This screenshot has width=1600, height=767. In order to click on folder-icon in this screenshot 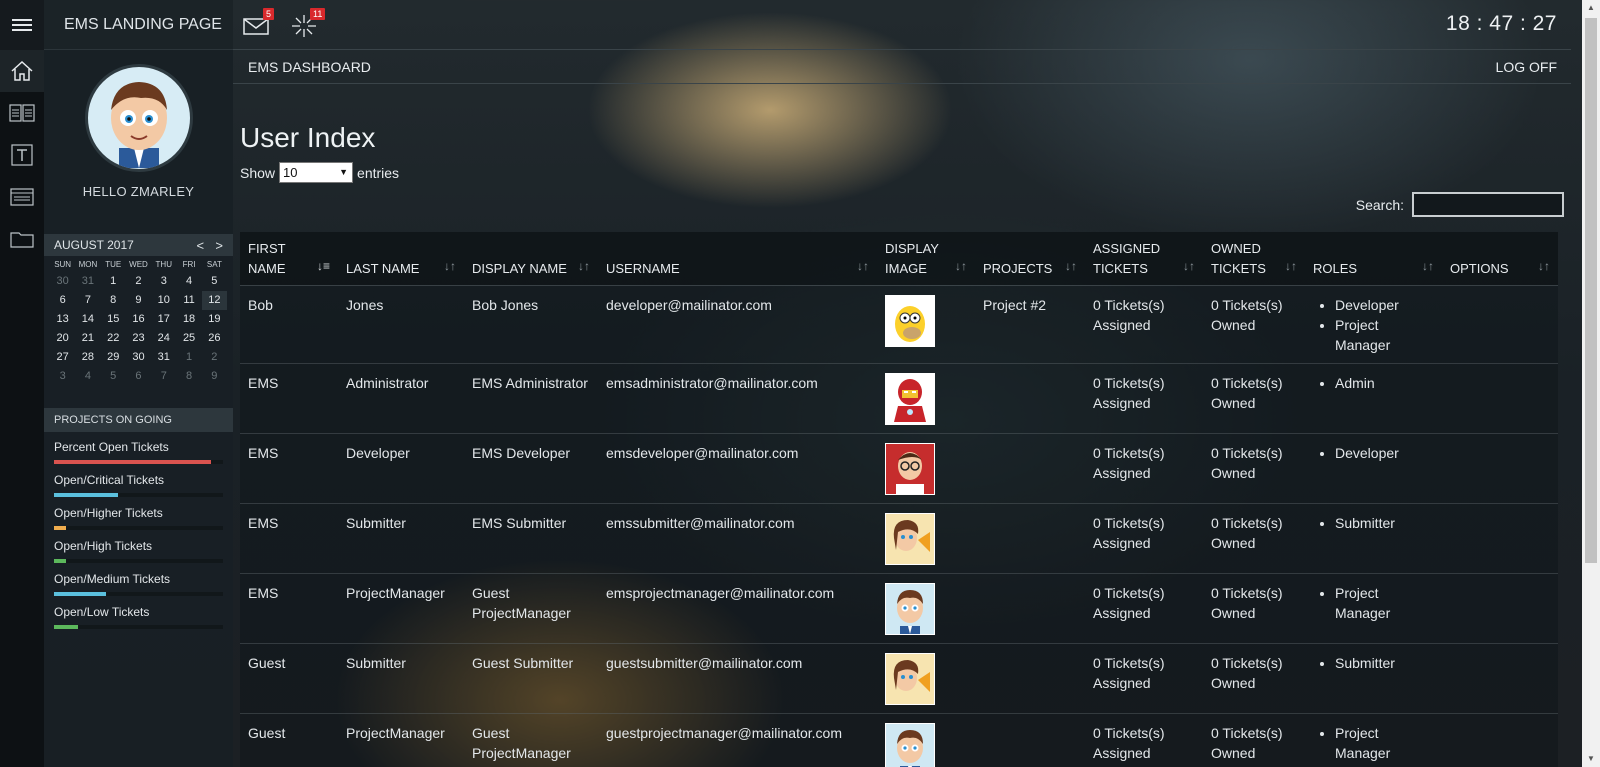, I will do `click(22, 239)`.